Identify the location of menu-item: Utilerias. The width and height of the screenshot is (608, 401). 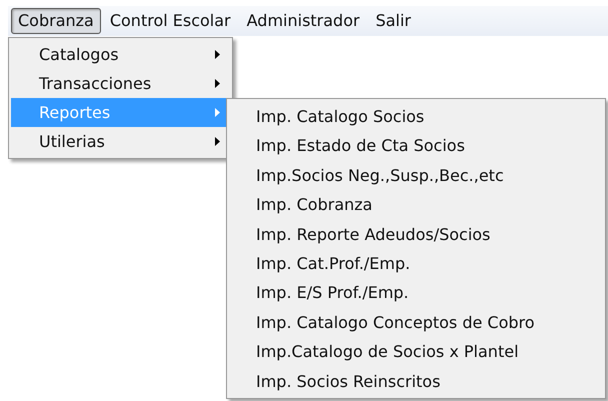
(120, 141).